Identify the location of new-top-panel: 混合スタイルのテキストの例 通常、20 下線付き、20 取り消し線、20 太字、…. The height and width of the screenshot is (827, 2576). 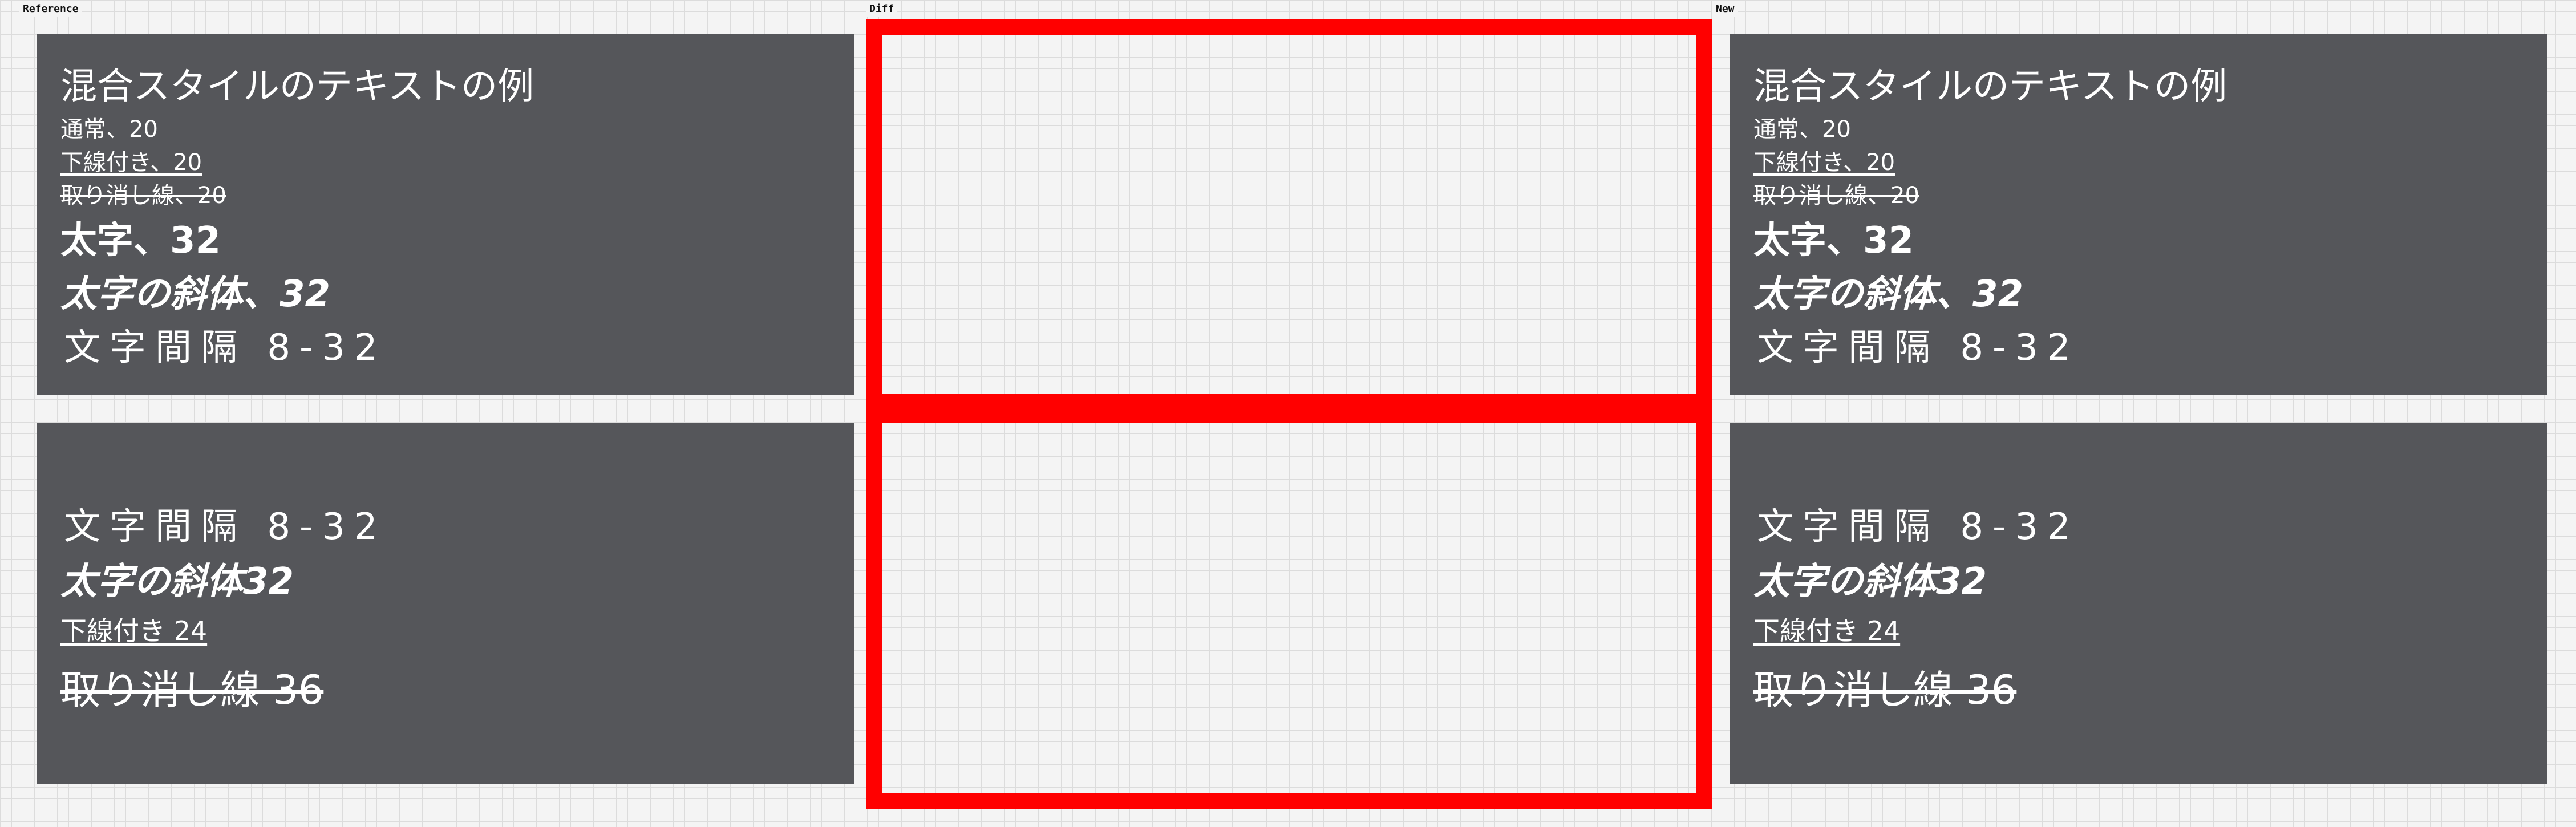
(2138, 214).